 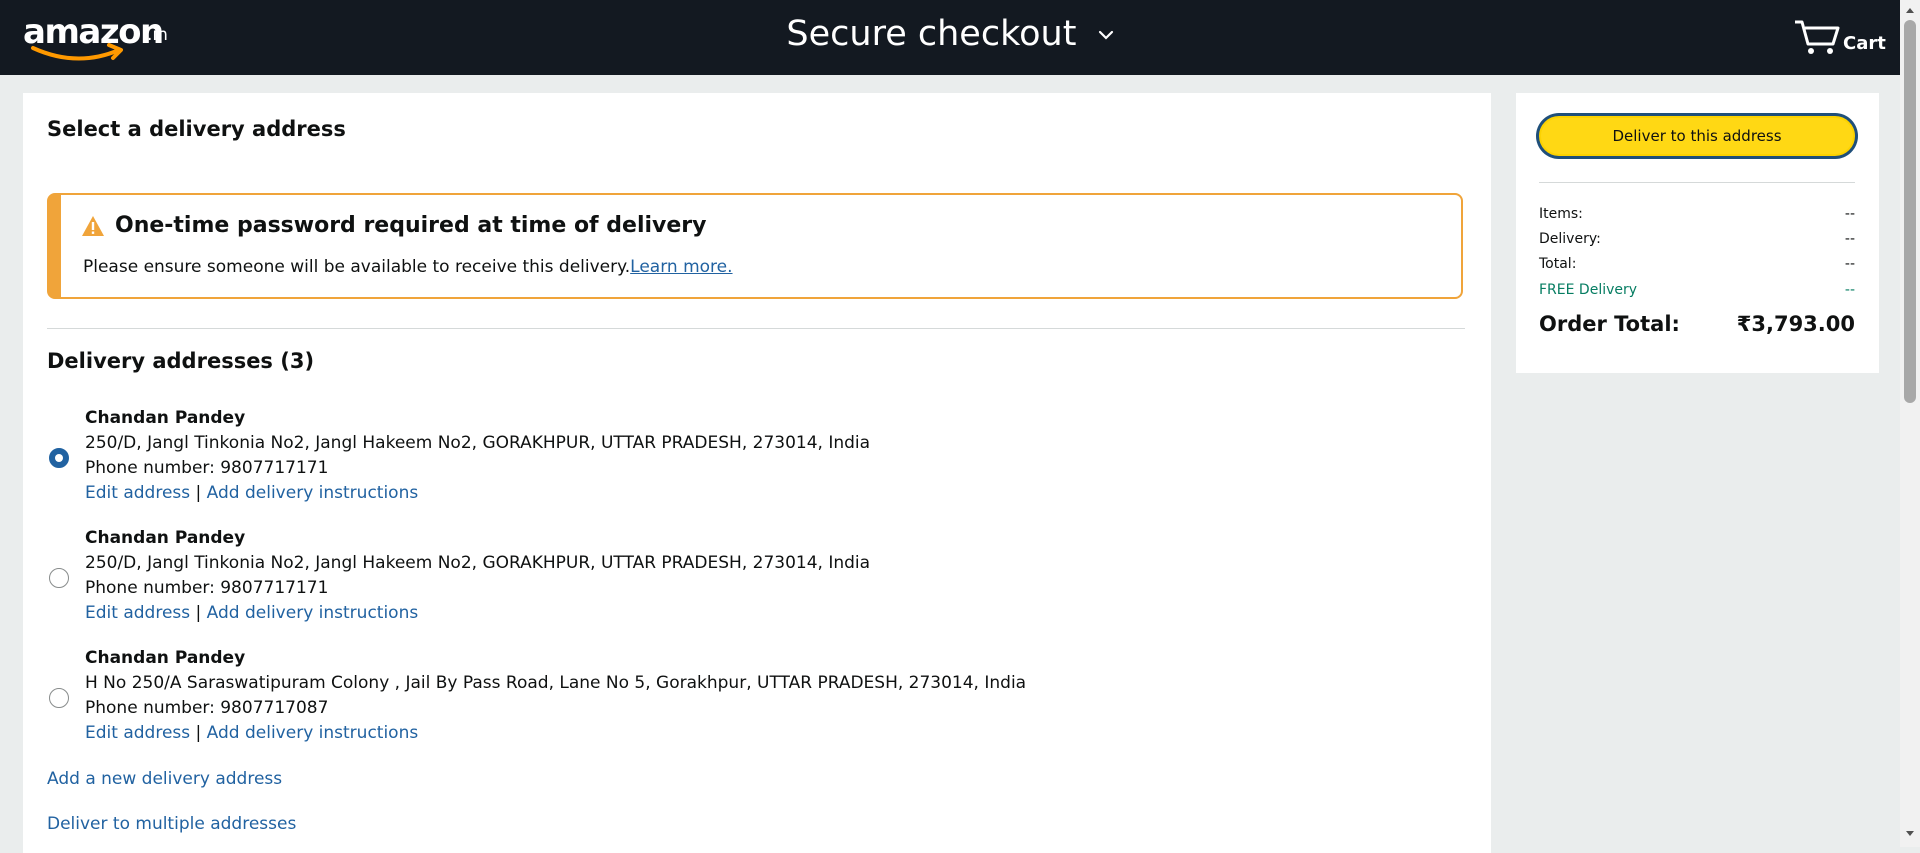 I want to click on deliver-to-address-button: Deliver to this address, so click(x=1697, y=136).